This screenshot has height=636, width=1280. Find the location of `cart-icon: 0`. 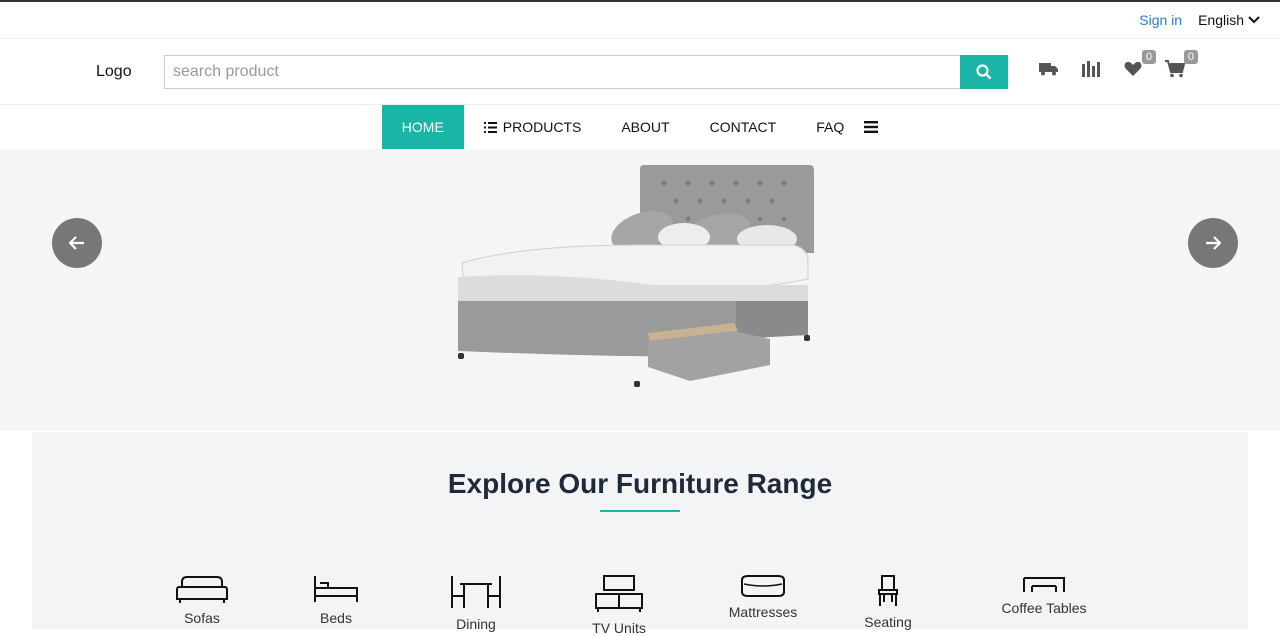

cart-icon: 0 is located at coordinates (1181, 65).